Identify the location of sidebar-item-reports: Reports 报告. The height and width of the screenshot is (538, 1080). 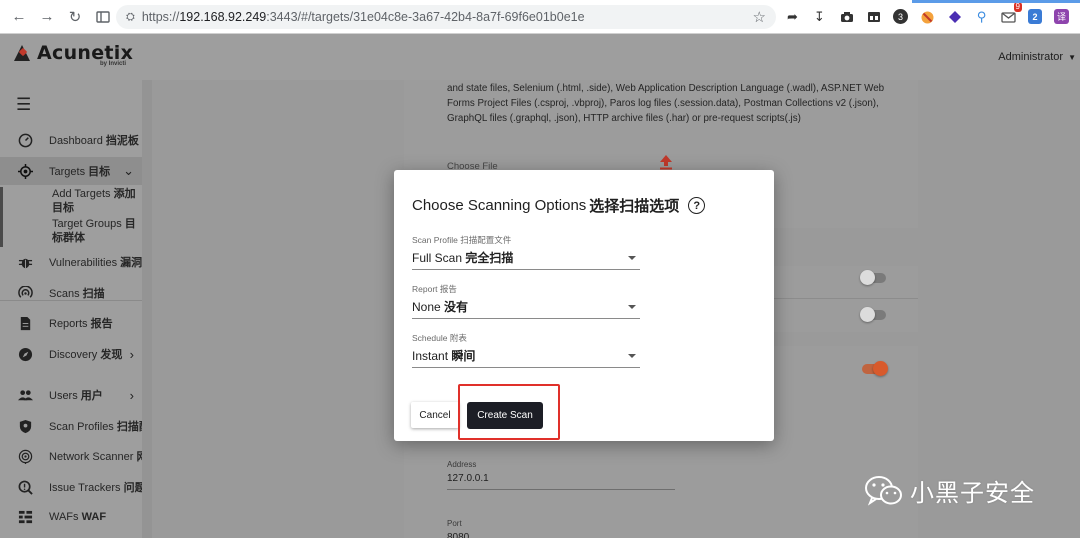
(71, 323).